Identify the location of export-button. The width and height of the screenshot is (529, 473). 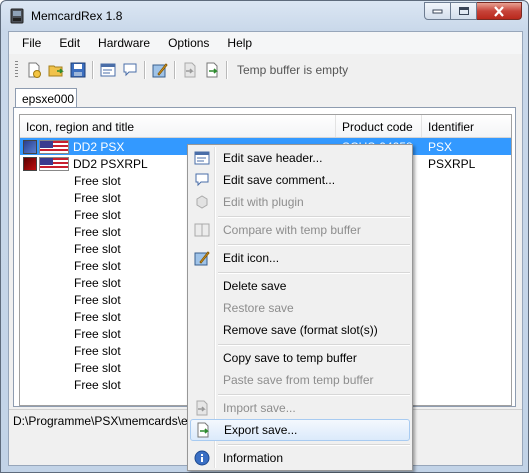
(212, 70).